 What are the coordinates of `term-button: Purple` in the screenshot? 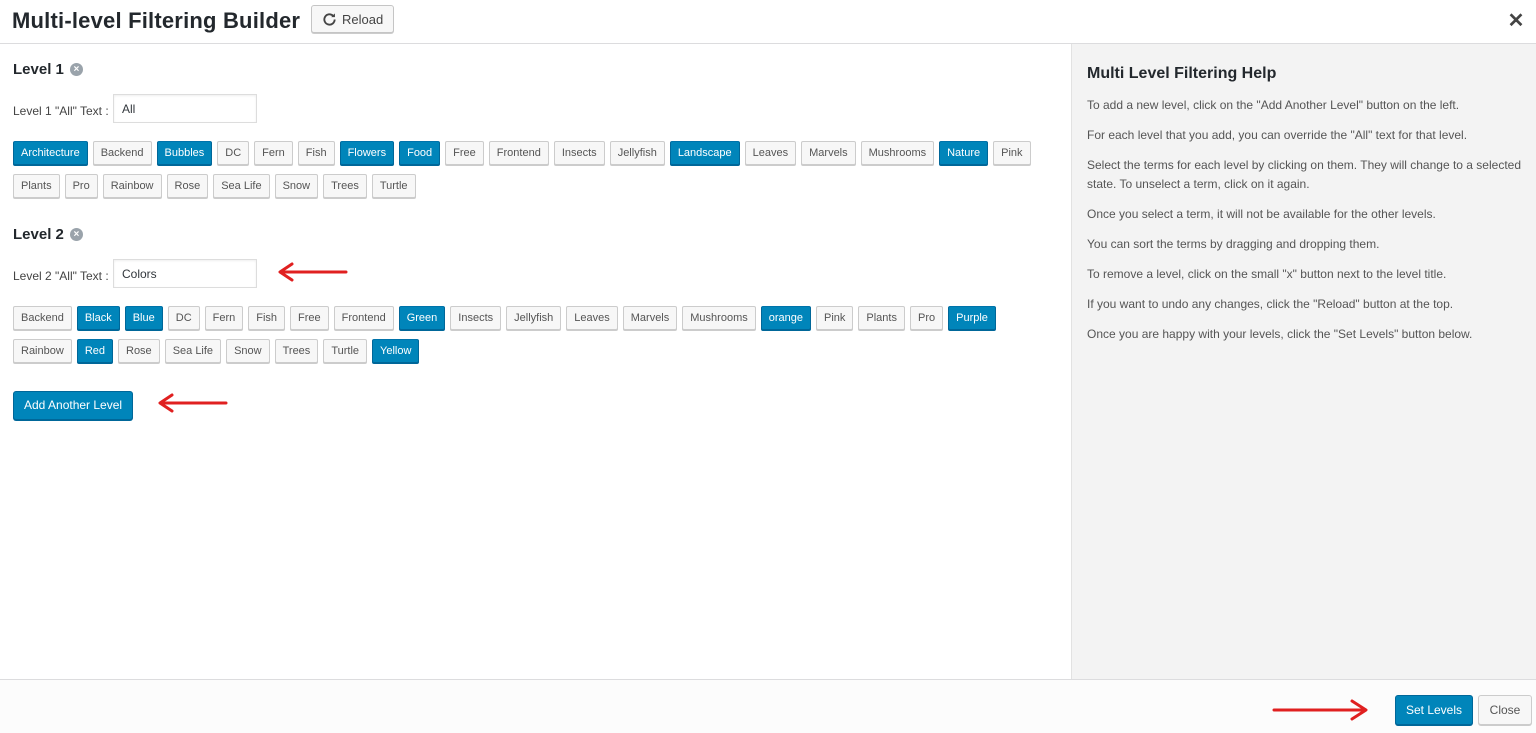 It's located at (972, 318).